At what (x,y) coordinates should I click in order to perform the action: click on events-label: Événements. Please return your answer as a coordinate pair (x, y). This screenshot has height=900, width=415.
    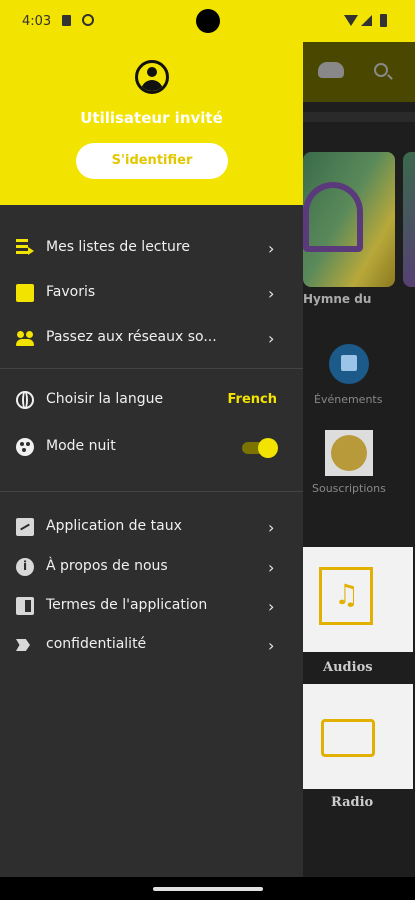
    Looking at the image, I should click on (348, 399).